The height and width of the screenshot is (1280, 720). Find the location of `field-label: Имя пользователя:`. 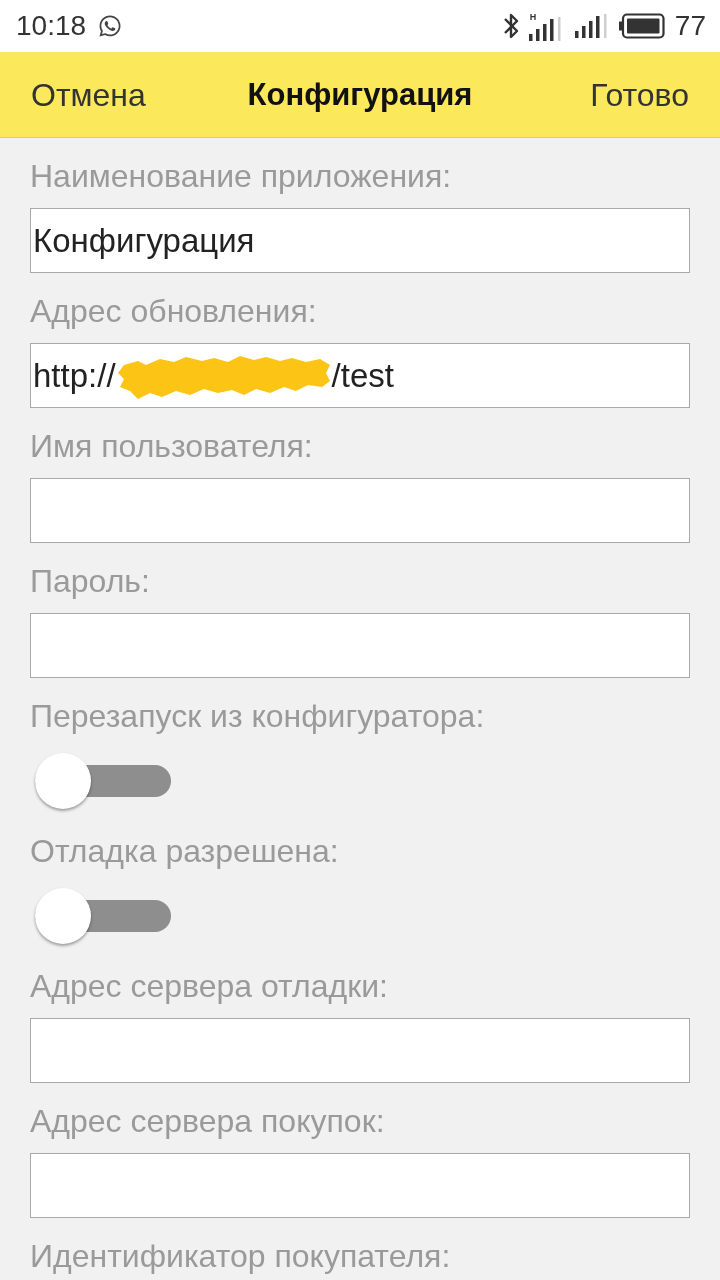

field-label: Имя пользователя: is located at coordinates (171, 446).